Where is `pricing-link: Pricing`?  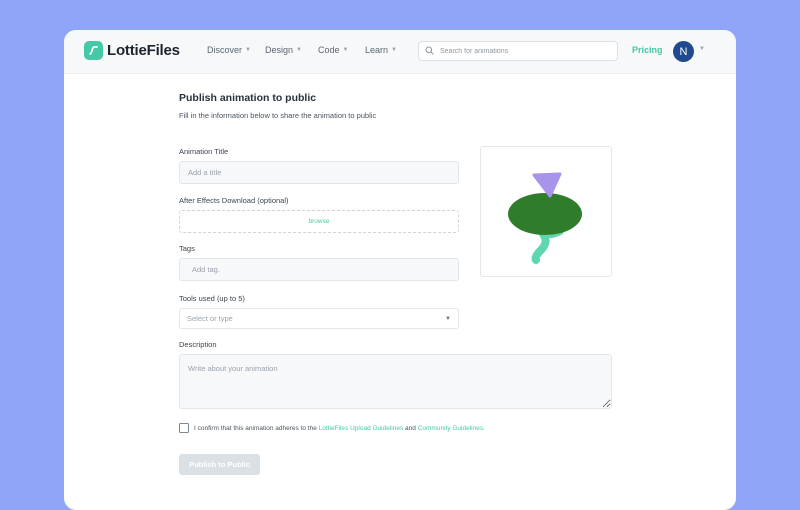
pricing-link: Pricing is located at coordinates (647, 50).